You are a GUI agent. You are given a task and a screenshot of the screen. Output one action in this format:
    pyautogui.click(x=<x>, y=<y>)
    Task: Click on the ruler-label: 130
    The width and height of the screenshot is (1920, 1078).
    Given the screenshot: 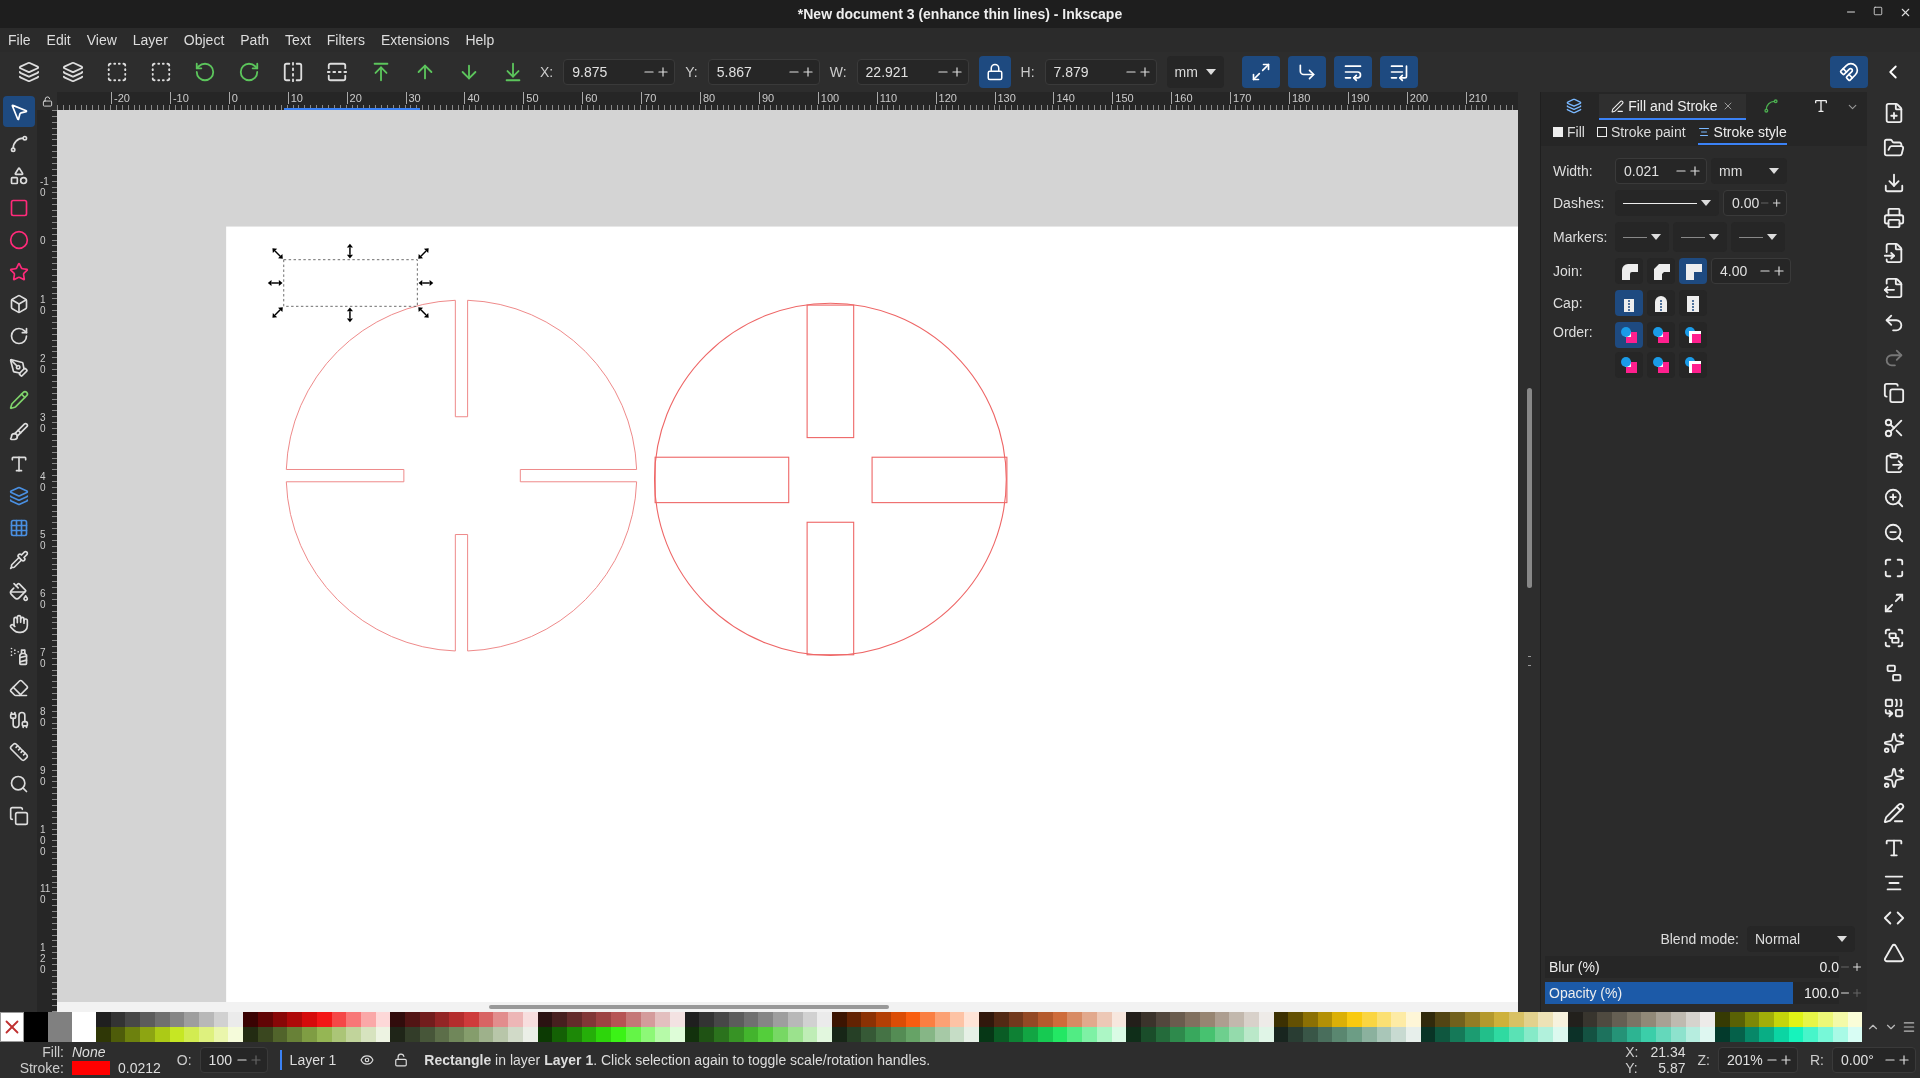 What is the action you would take?
    pyautogui.click(x=1005, y=98)
    